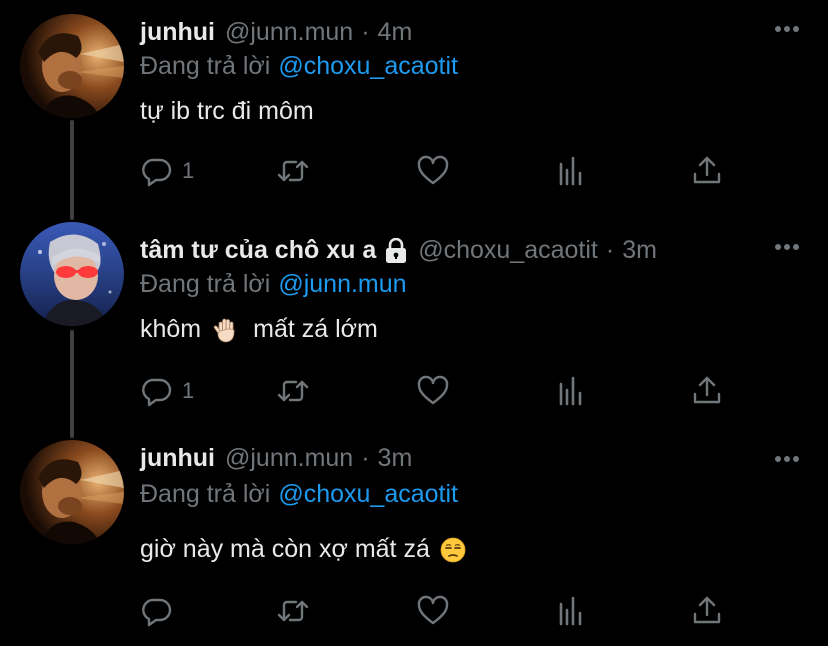  I want to click on display-name: tâm tư của chô xu a, so click(258, 250).